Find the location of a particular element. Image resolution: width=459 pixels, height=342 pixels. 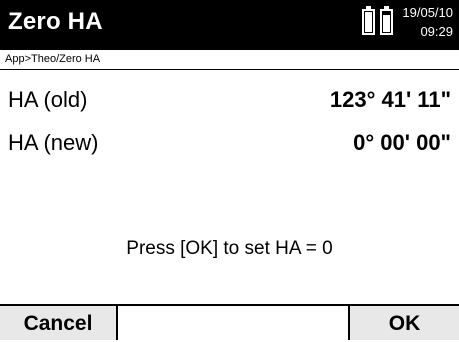

time-readout: 09:29 is located at coordinates (436, 31).